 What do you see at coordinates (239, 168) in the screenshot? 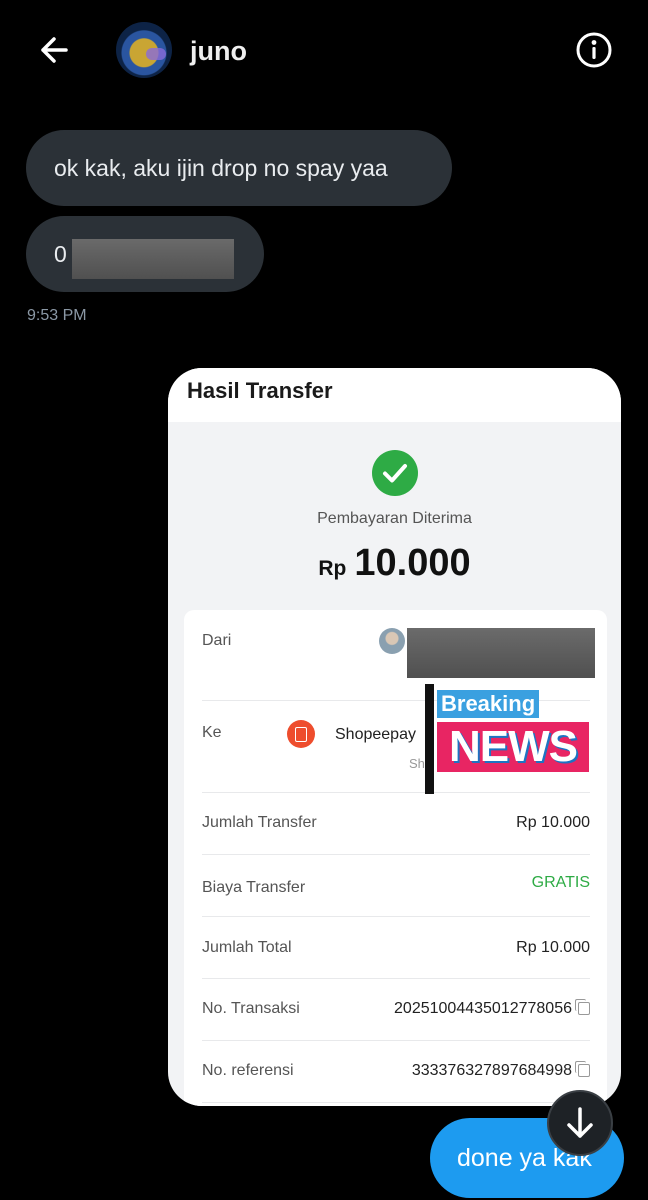
I see `message-bubble-incoming: ok kak, aku ijin drop no spay yaa` at bounding box center [239, 168].